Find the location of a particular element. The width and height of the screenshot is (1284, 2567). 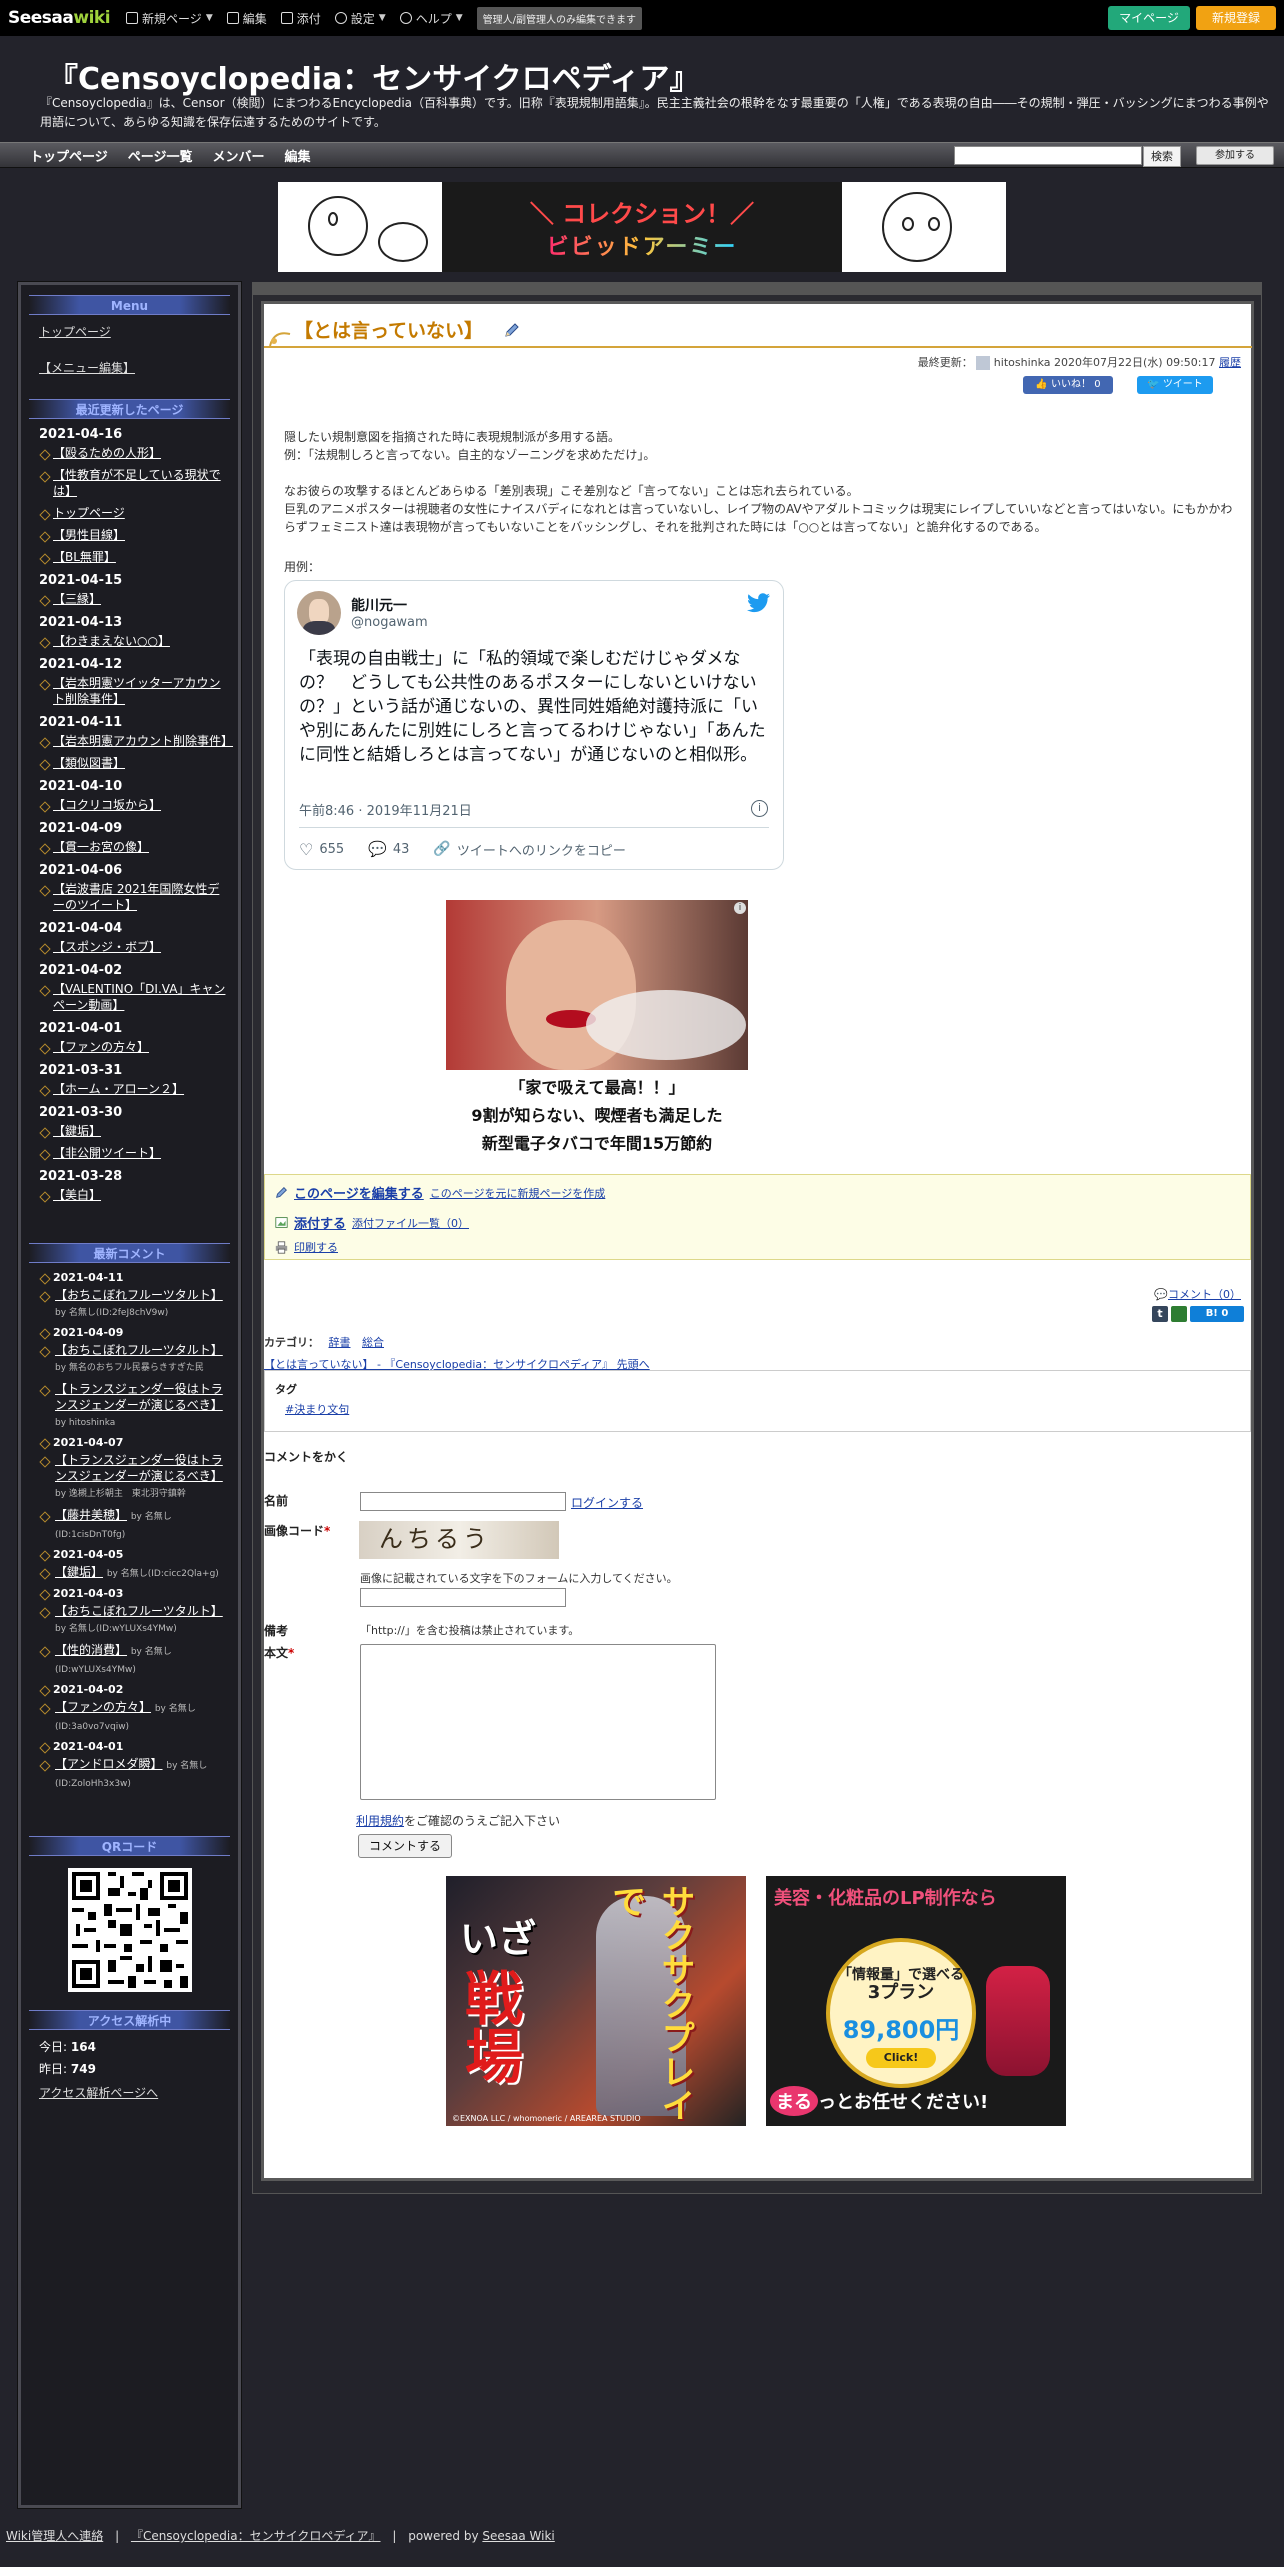

captcha-field is located at coordinates (463, 1597).